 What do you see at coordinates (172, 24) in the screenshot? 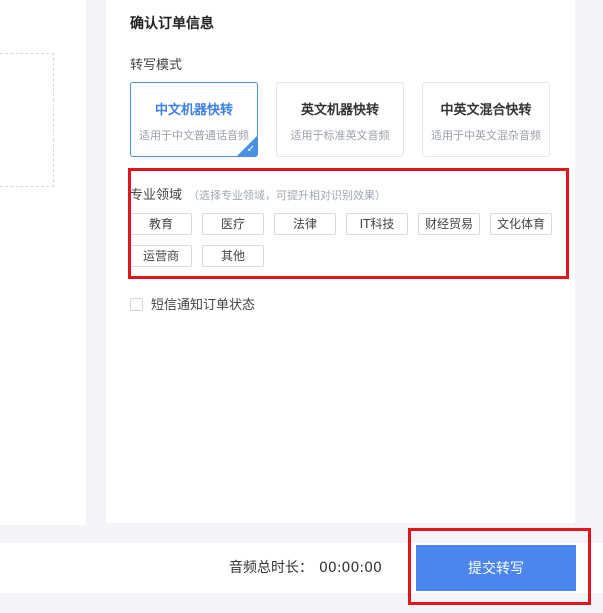
I see `order-title: 确认订单信息` at bounding box center [172, 24].